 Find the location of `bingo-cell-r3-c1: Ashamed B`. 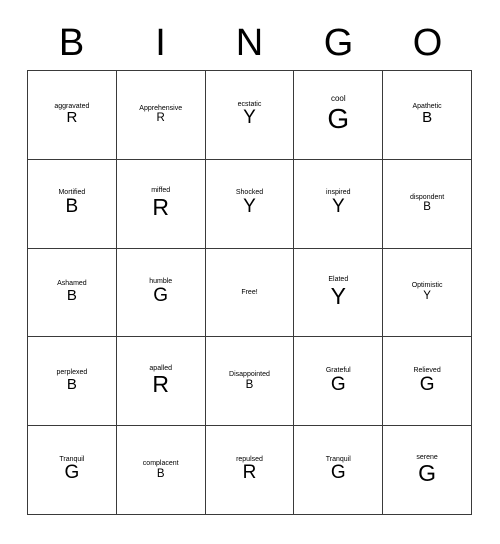

bingo-cell-r3-c1: Ashamed B is located at coordinates (72, 293).